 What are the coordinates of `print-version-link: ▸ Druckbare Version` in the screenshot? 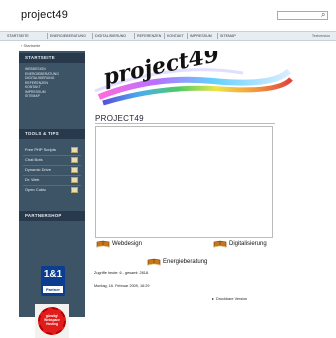 It's located at (229, 298).